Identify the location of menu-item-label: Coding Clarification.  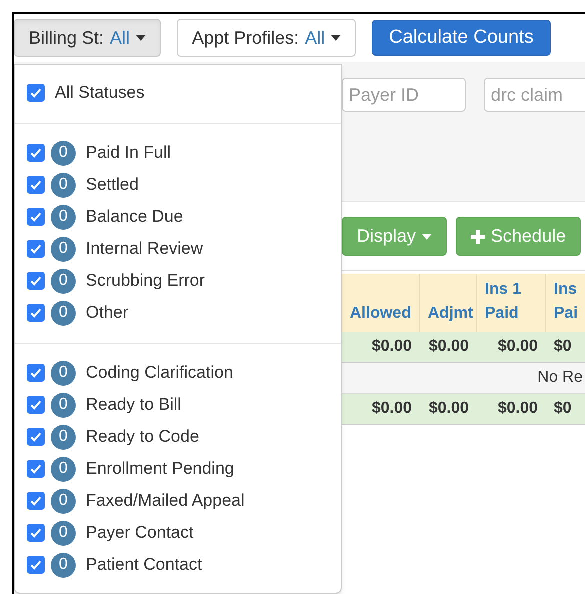
(160, 373).